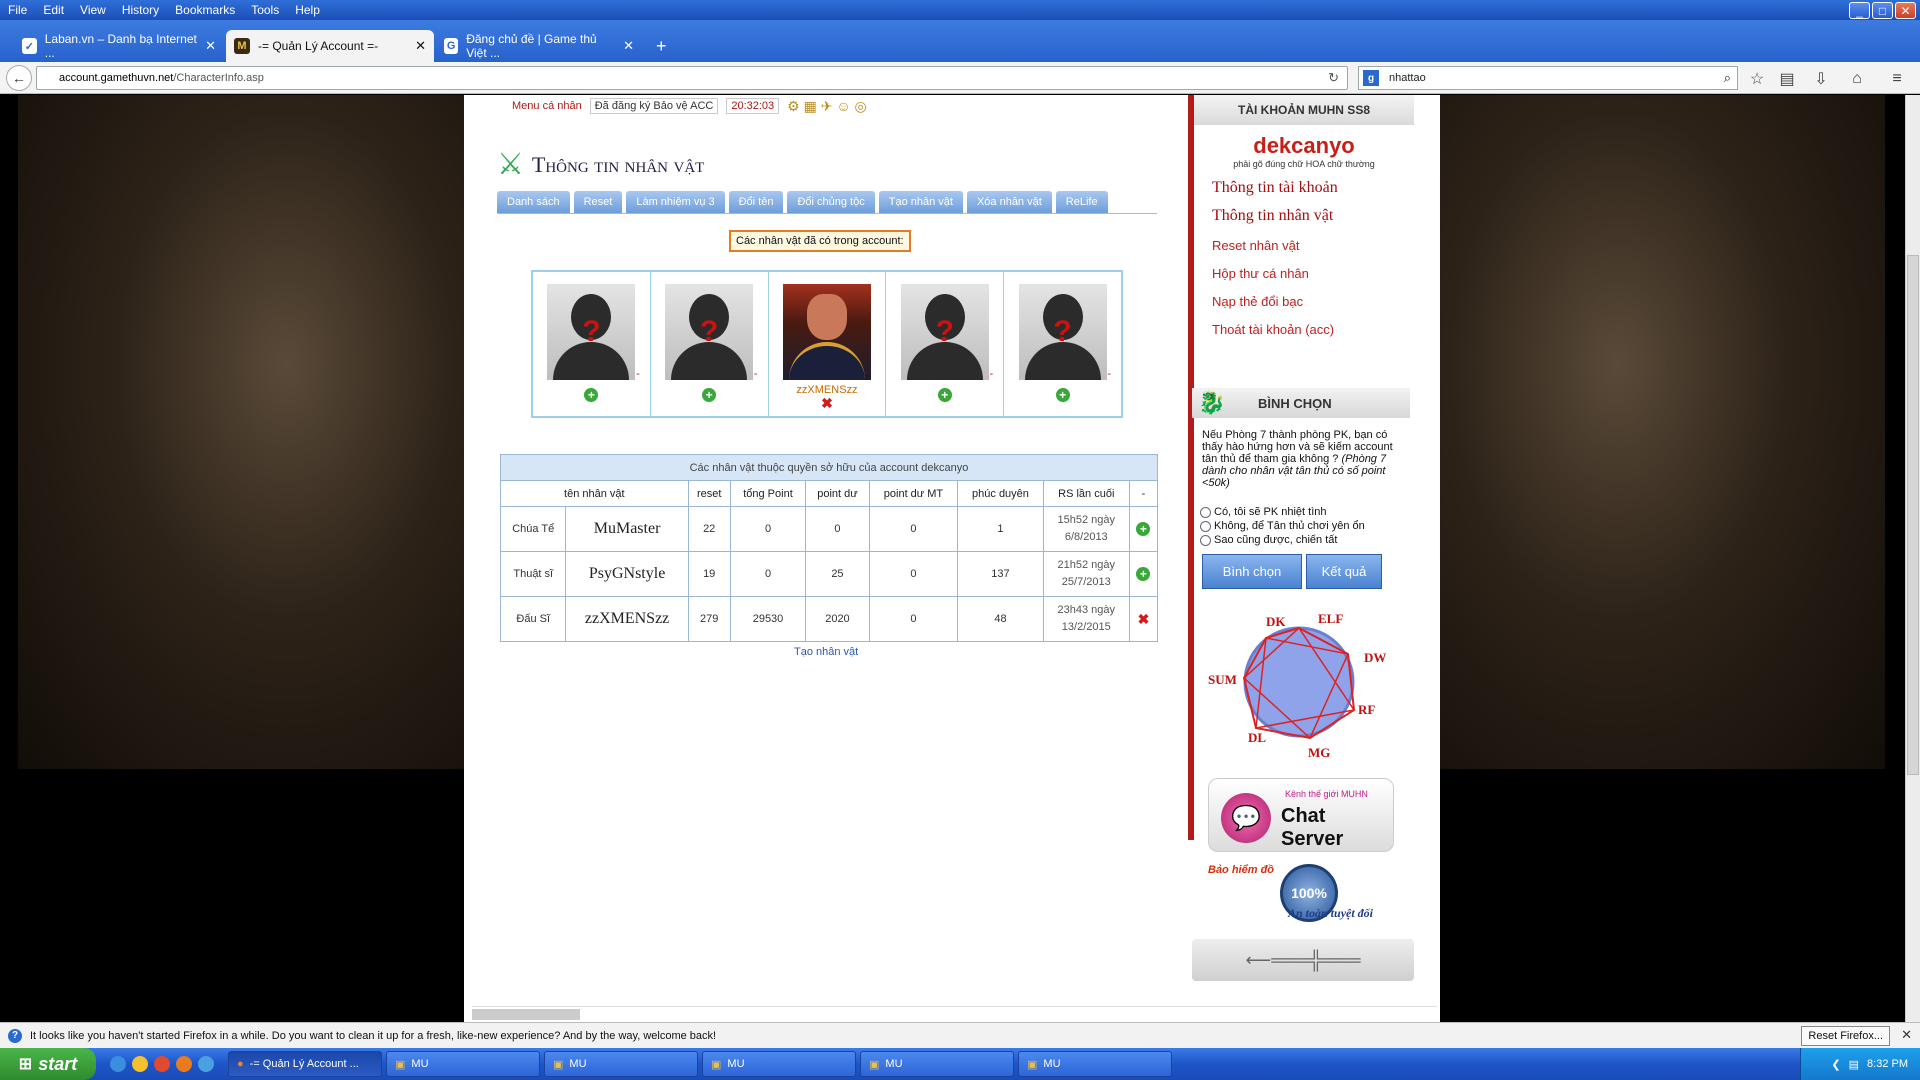 Image resolution: width=1920 pixels, height=1080 pixels. What do you see at coordinates (330, 46) in the screenshot?
I see `tab-account: M -= Quản Lý Account =- ✕` at bounding box center [330, 46].